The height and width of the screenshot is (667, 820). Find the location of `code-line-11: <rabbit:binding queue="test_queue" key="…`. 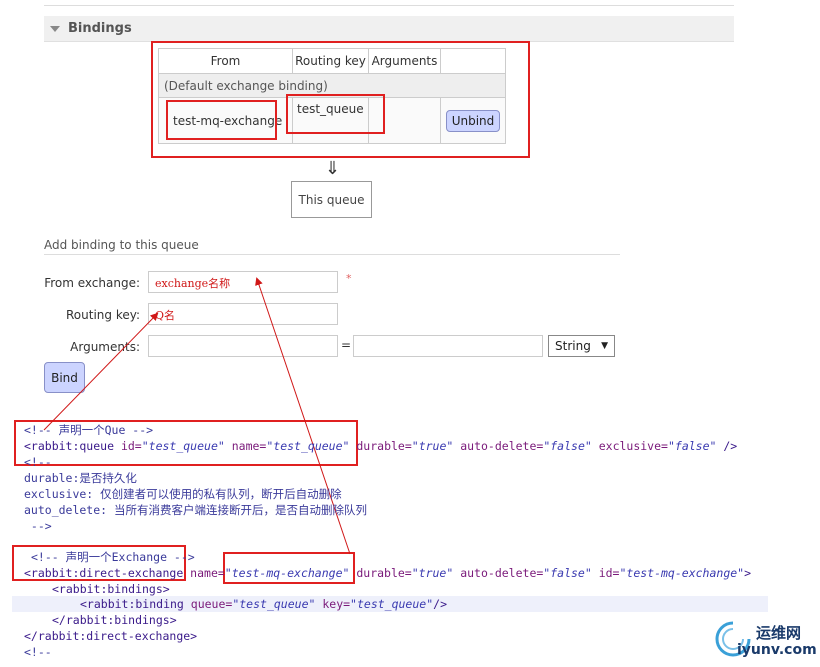

code-line-11: <rabbit:binding queue="test_queue" key="… is located at coordinates (263, 604).